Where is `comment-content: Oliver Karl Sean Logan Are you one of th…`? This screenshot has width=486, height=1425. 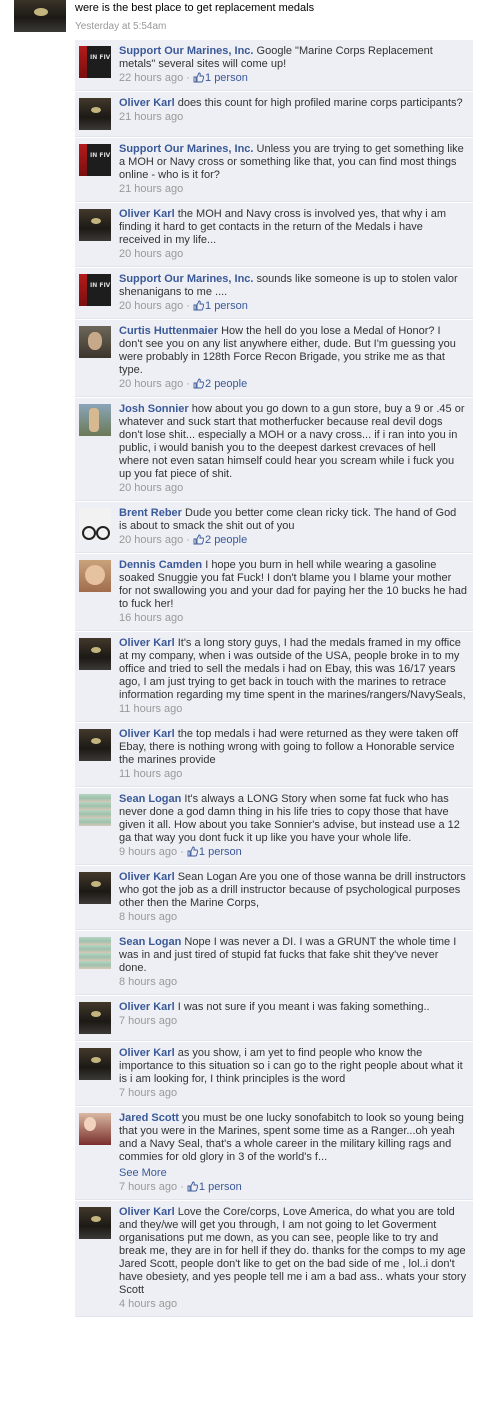 comment-content: Oliver Karl Sean Logan Are you one of th… is located at coordinates (293, 897).